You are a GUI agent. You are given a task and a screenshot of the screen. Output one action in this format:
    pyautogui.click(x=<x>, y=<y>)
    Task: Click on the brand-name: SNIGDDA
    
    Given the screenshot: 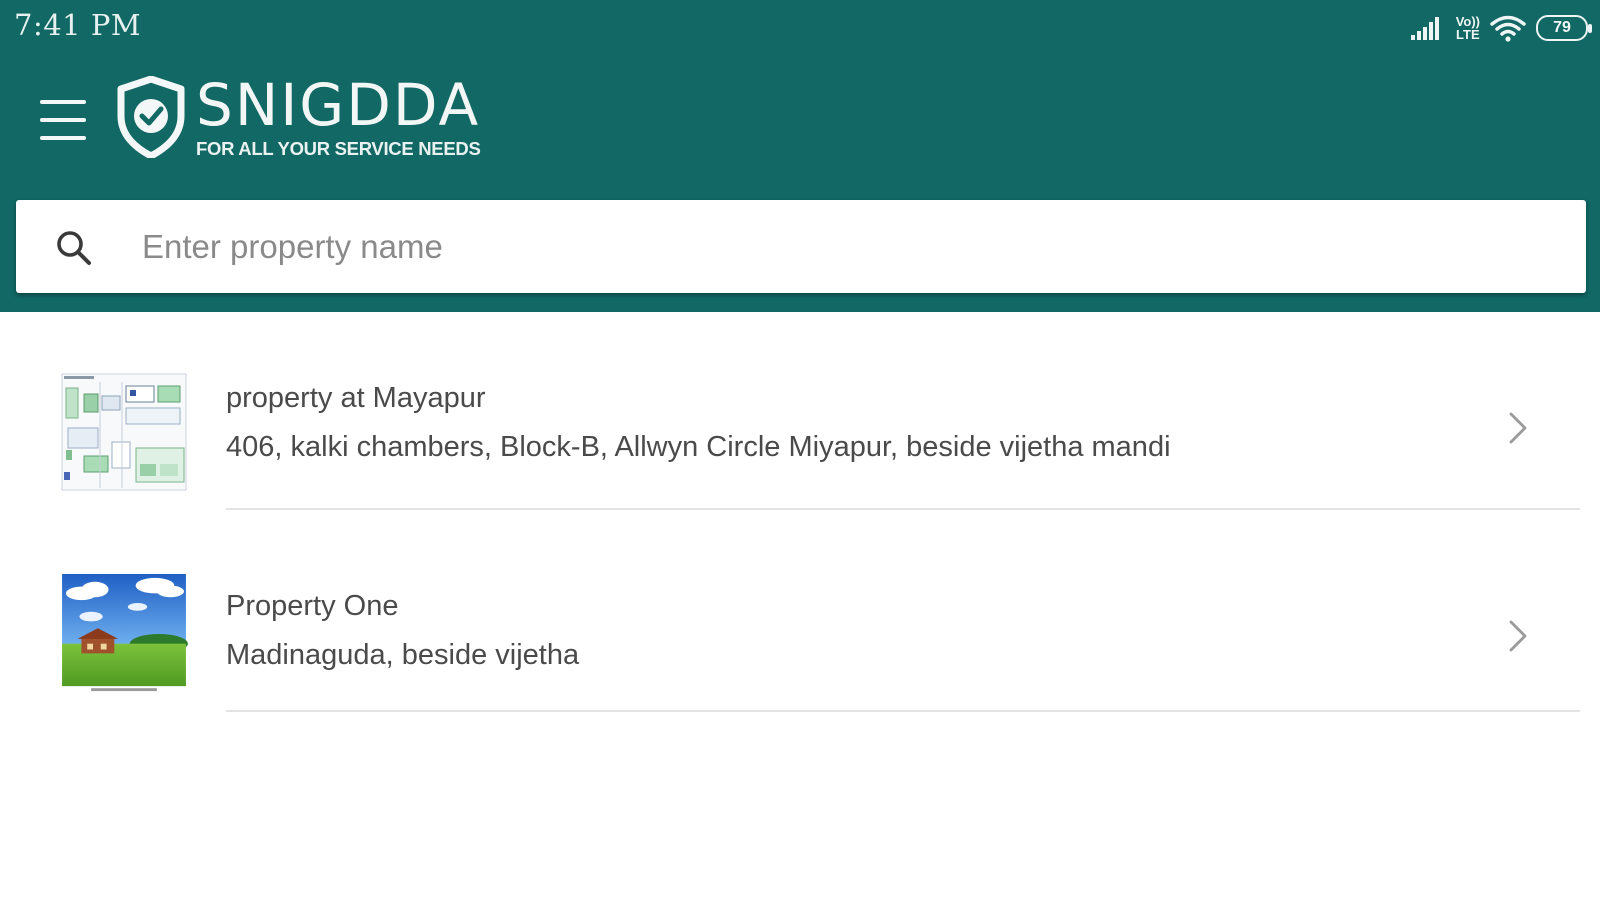 What is the action you would take?
    pyautogui.click(x=338, y=105)
    